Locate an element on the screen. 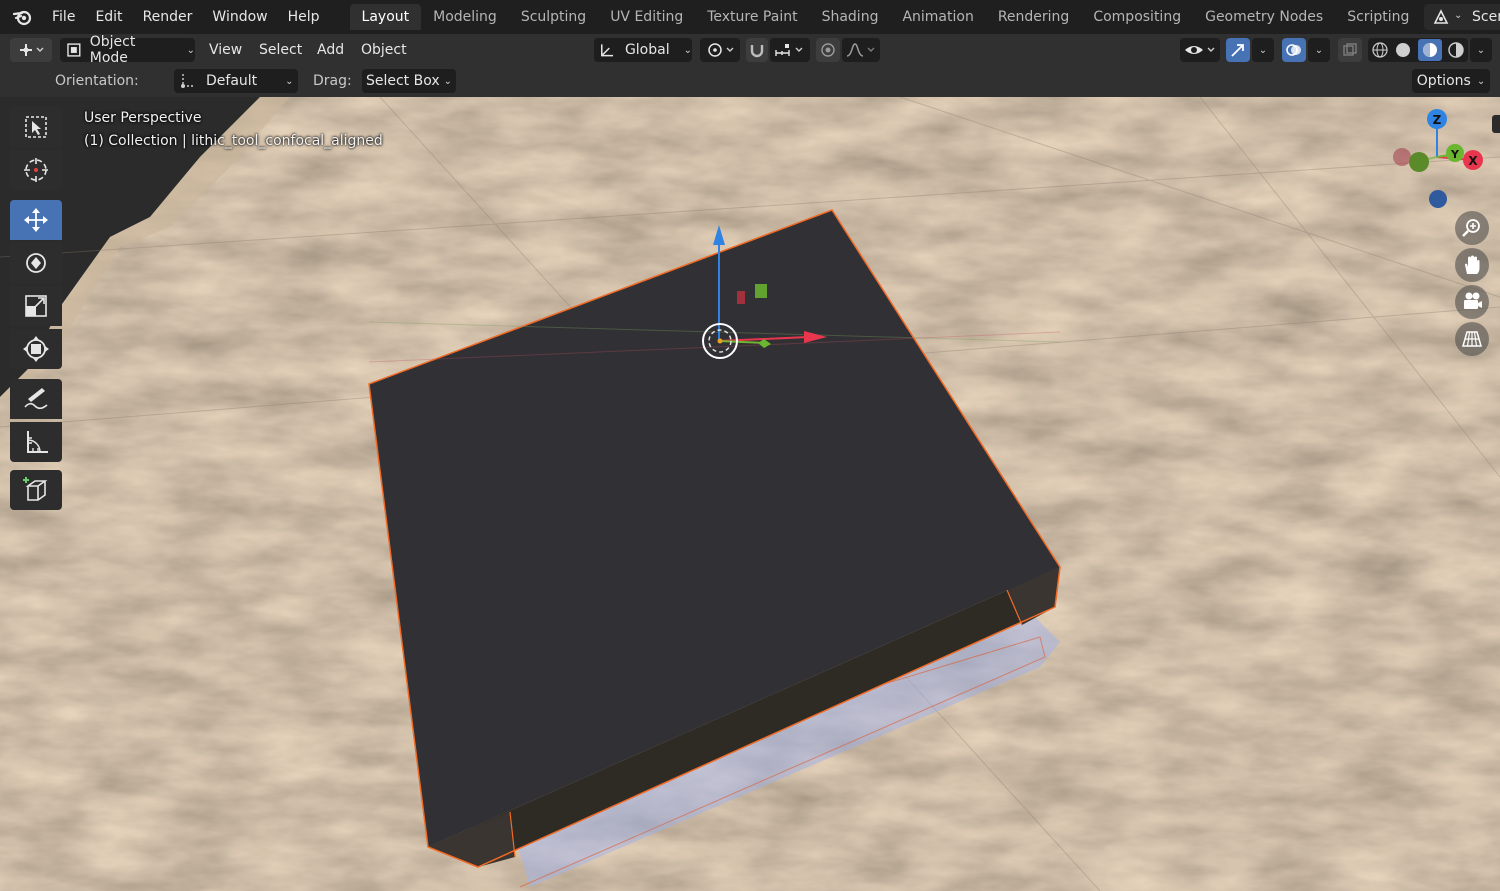 The image size is (1500, 891). overlays-dropdown: ⌄ is located at coordinates (1319, 50).